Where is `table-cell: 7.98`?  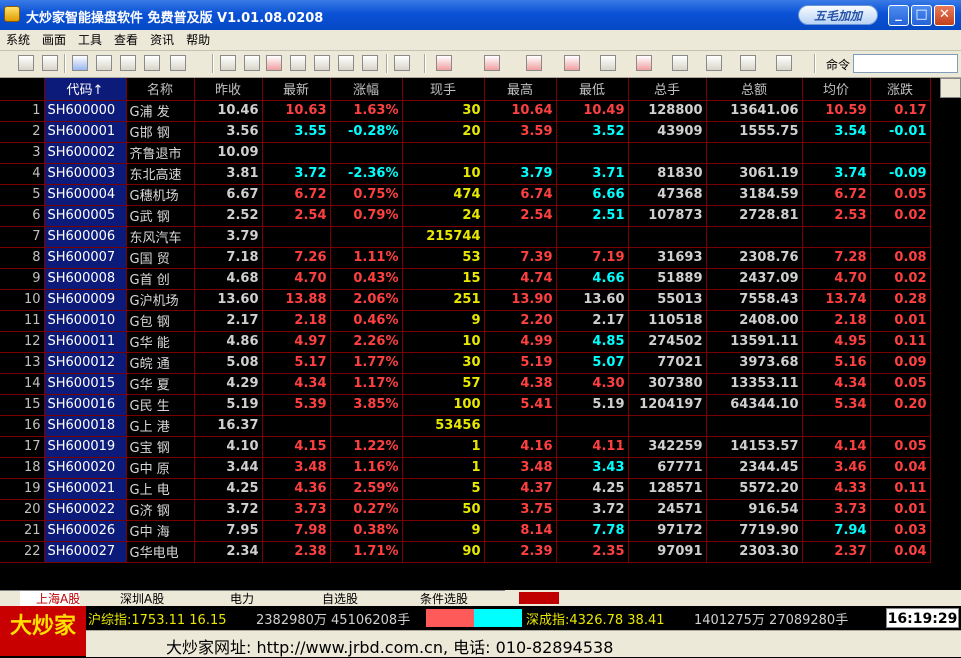
table-cell: 7.98 is located at coordinates (296, 531).